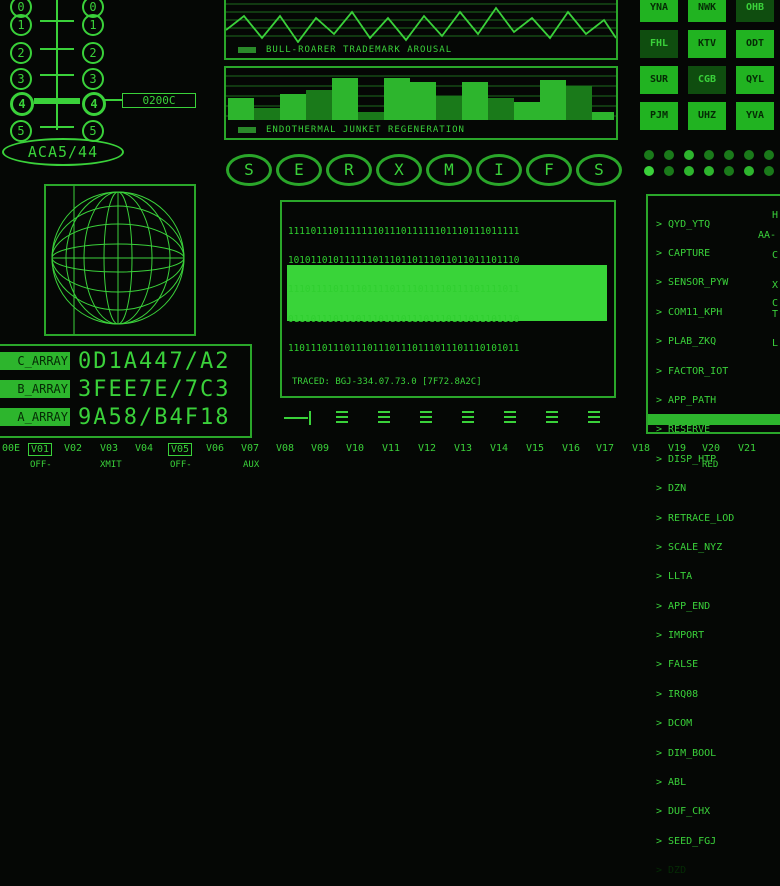  I want to click on letter-button: R, so click(349, 170).